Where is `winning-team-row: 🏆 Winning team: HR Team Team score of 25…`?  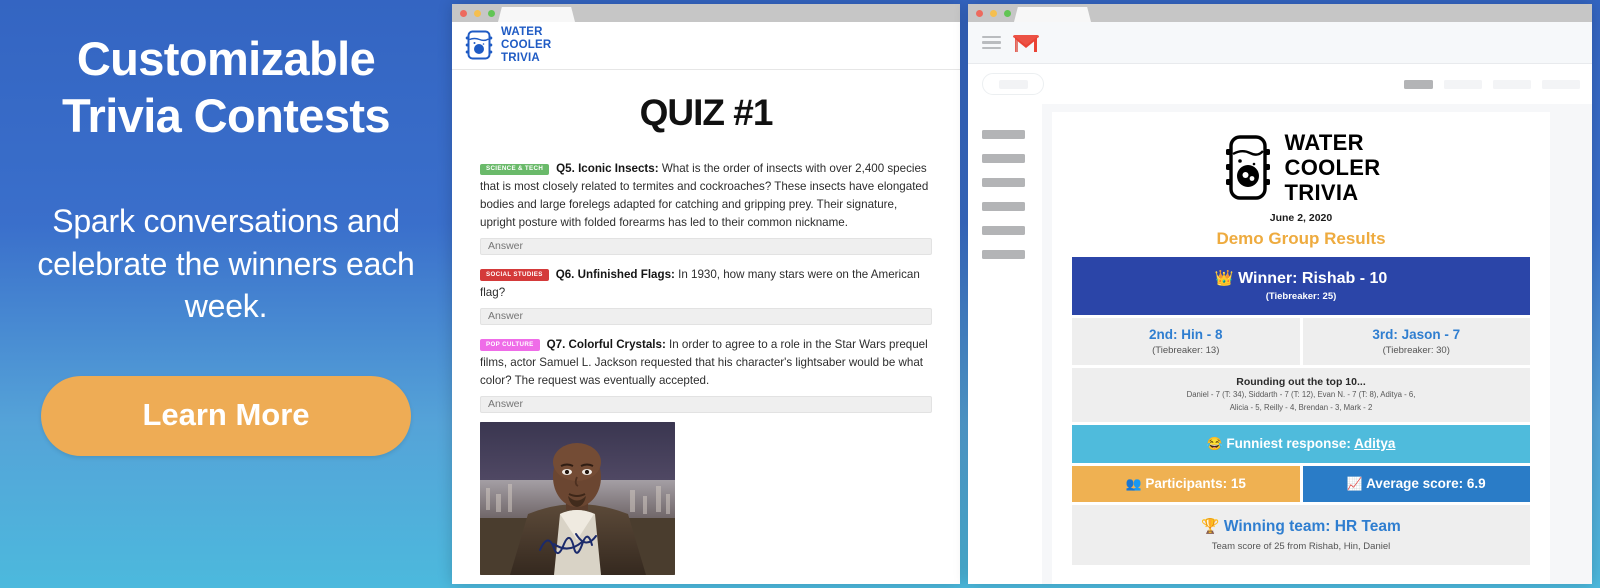
winning-team-row: 🏆 Winning team: HR Team Team score of 25… is located at coordinates (1301, 534).